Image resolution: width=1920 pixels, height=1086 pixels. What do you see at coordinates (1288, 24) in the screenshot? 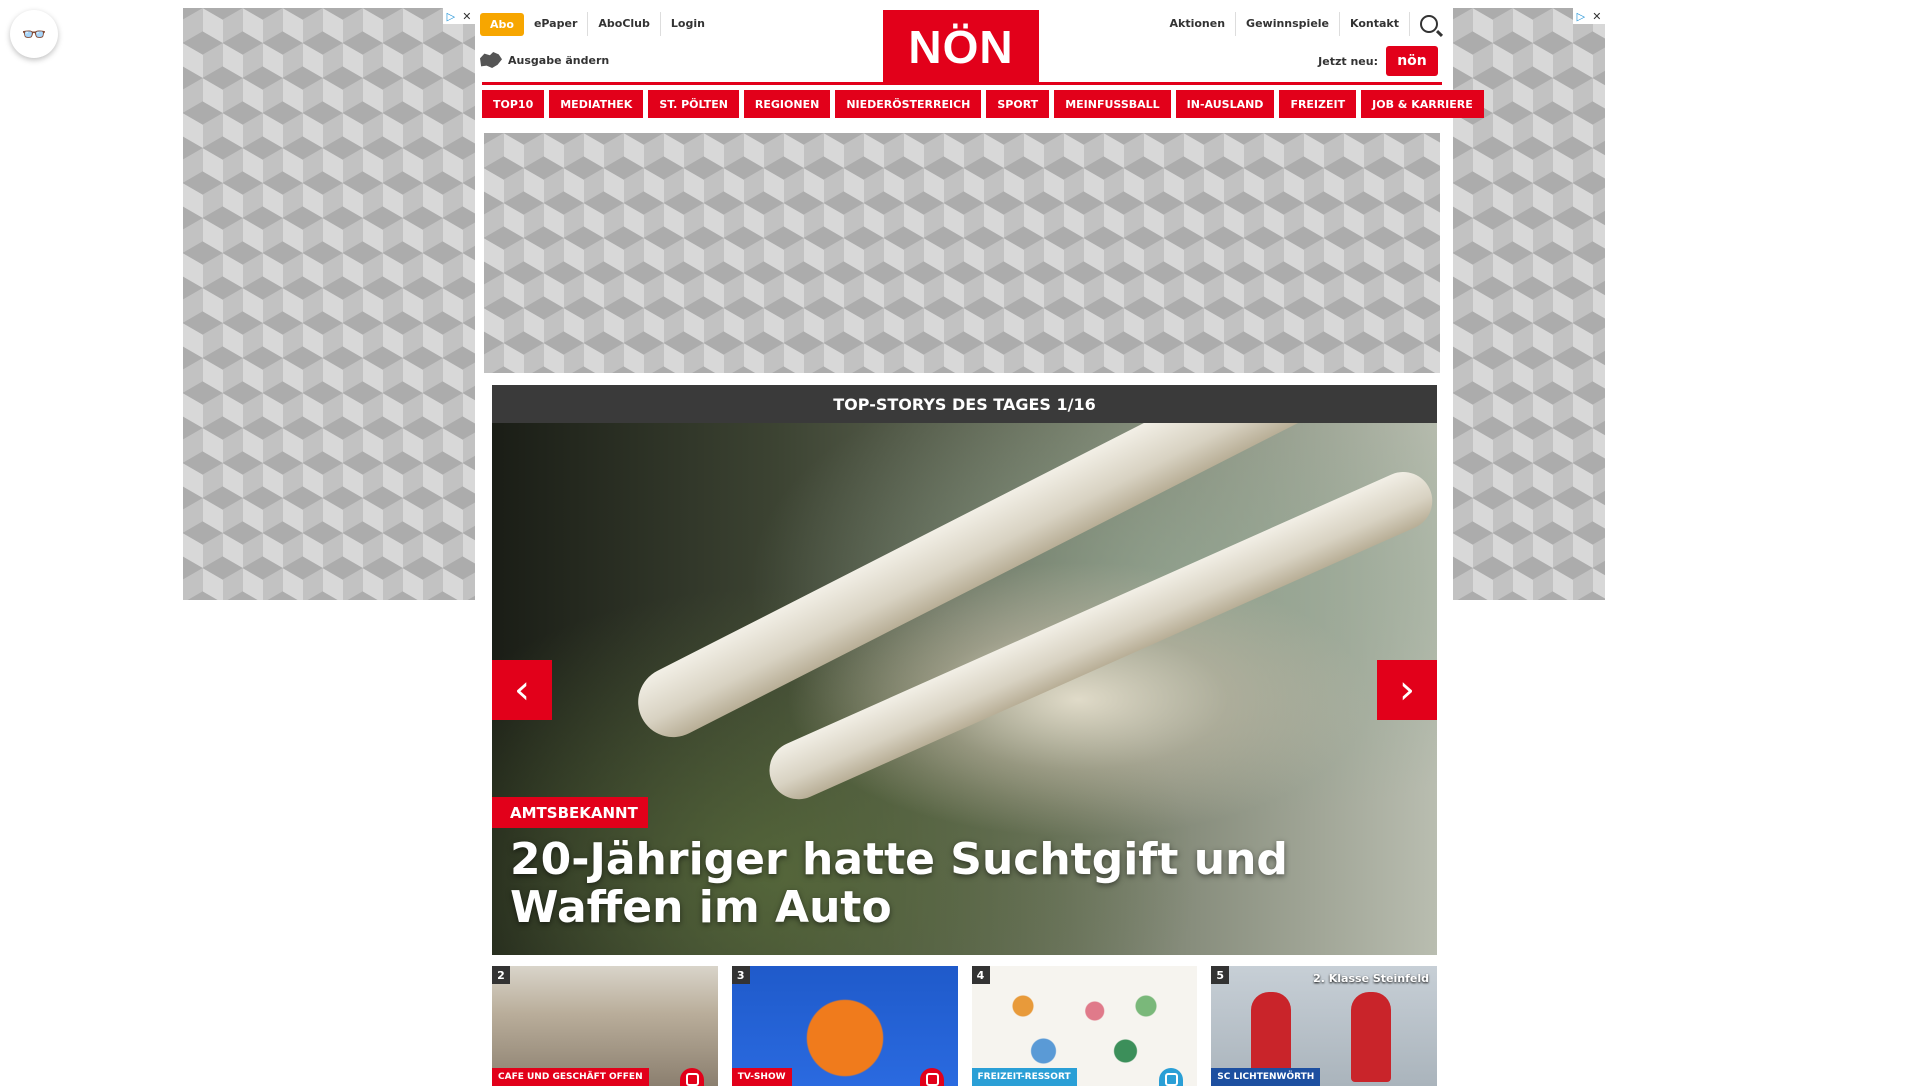
I see `gewinnspiele-link: Gewinnspiele` at bounding box center [1288, 24].